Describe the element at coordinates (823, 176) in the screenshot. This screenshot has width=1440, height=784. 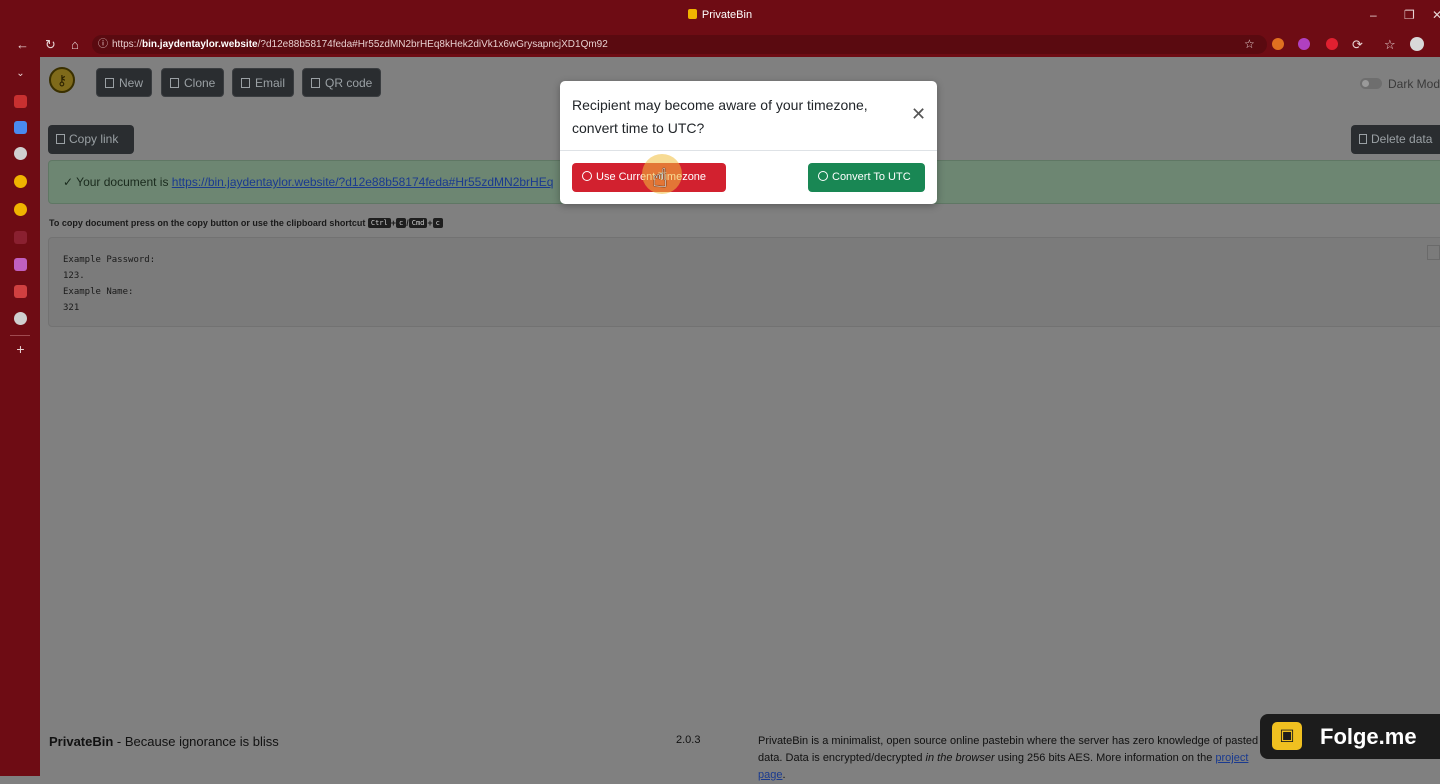
I see `globe-icon` at that location.